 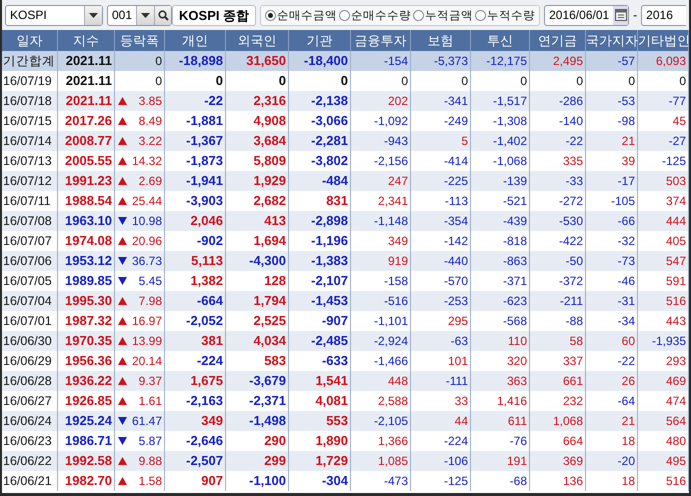 I want to click on date-cell: 16/06/22, so click(x=30, y=461).